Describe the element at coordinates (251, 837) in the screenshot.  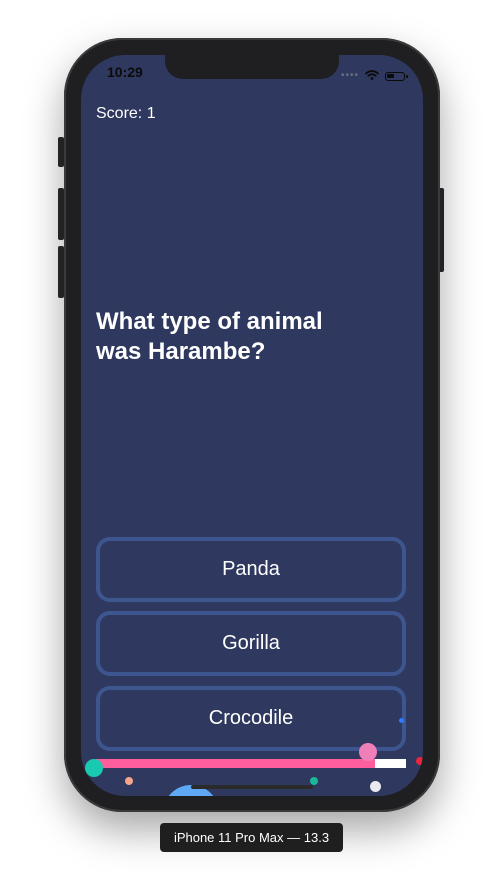
I see `simulator-device-label: iPhone 11 Pro Max — 13.3` at that location.